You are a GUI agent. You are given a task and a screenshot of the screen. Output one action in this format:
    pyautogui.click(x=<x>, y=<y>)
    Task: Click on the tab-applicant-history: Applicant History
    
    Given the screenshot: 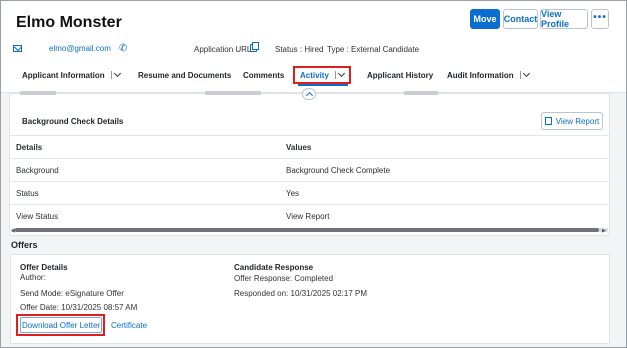 What is the action you would take?
    pyautogui.click(x=400, y=75)
    